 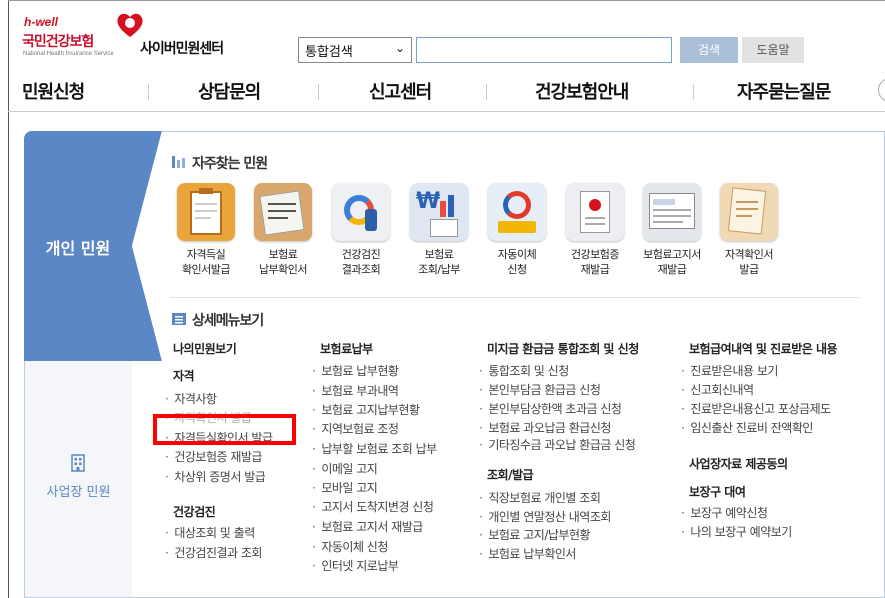 What do you see at coordinates (210, 532) in the screenshot?
I see `link-target-lookup: 대상조회 및 출력` at bounding box center [210, 532].